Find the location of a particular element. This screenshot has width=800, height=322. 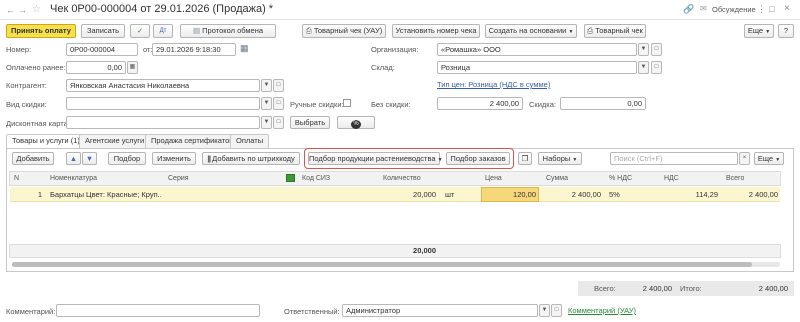

close-icon: × is located at coordinates (787, 8).